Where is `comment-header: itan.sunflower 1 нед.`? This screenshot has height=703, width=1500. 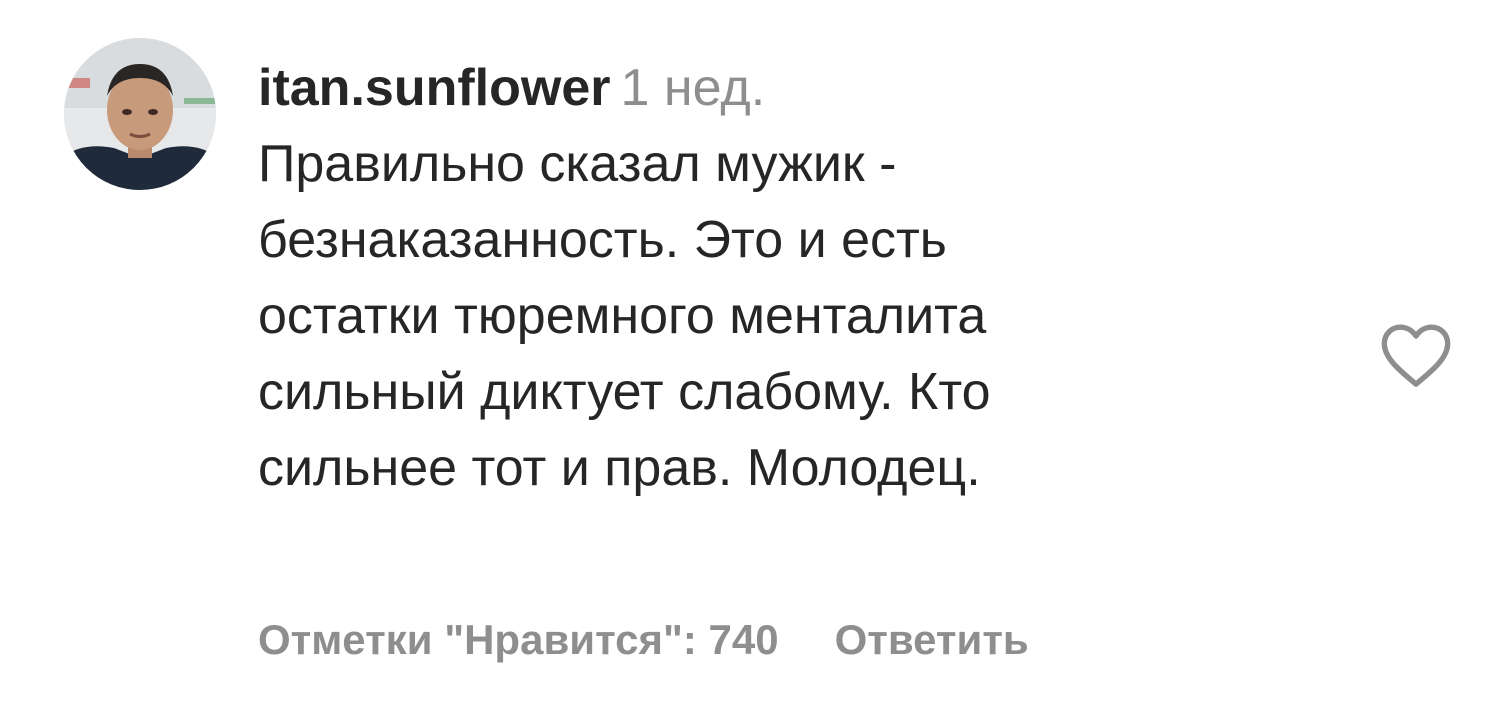
comment-header: itan.sunflower 1 нед. is located at coordinates (798, 88).